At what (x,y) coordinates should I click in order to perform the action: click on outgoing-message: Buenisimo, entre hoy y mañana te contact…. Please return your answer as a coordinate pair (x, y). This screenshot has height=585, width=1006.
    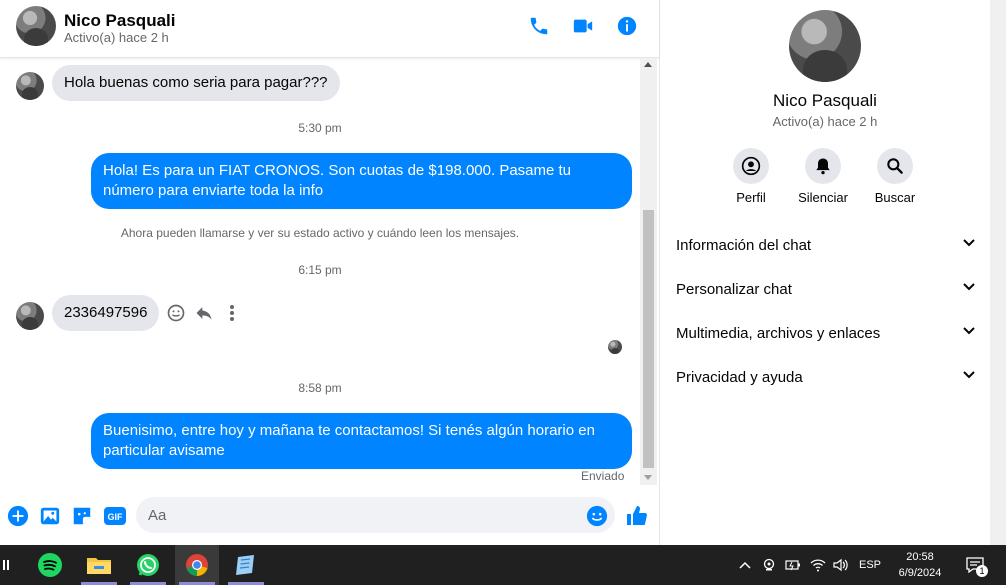
    Looking at the image, I should click on (361, 441).